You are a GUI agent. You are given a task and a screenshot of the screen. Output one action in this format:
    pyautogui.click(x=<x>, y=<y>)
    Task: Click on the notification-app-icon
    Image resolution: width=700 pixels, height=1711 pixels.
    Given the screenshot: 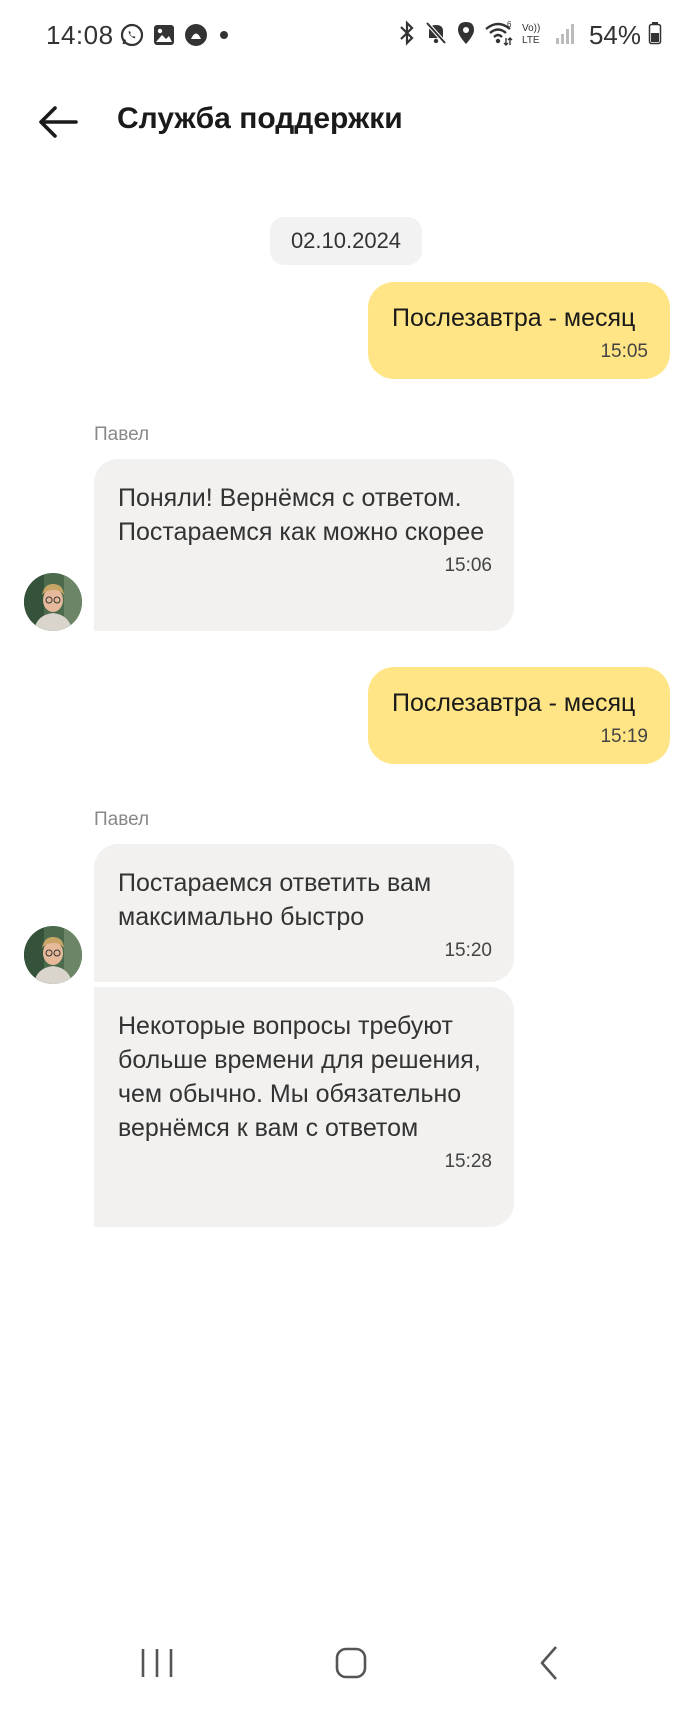 What is the action you would take?
    pyautogui.click(x=196, y=37)
    